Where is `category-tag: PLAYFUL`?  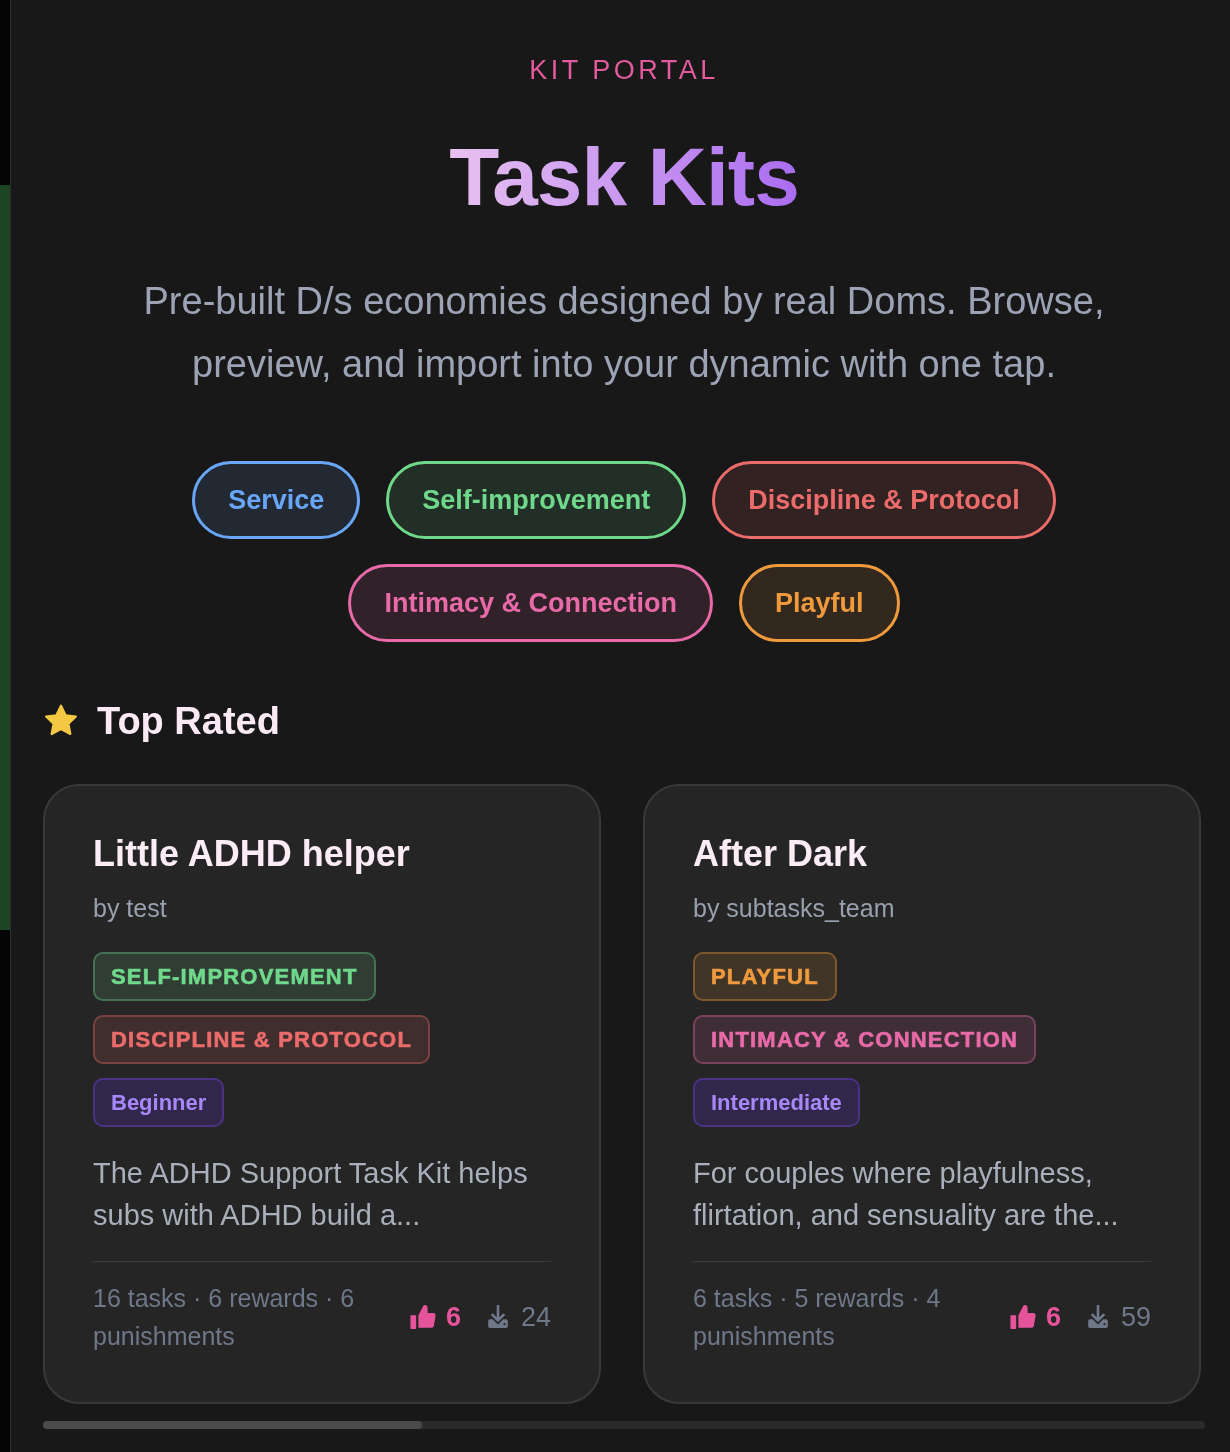 category-tag: PLAYFUL is located at coordinates (765, 976).